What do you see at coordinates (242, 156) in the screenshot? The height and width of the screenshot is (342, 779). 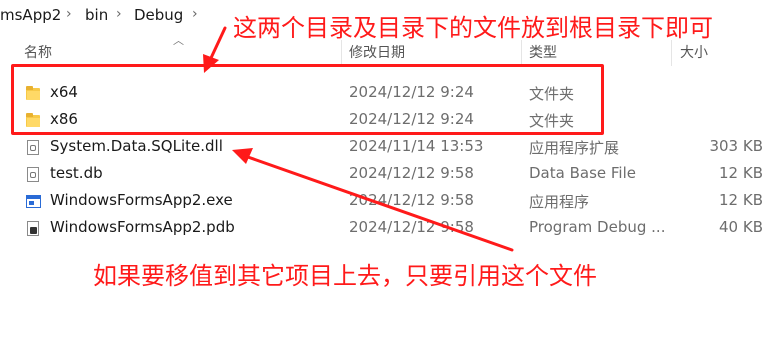 I see `annotation-arrowhead-bottom` at bounding box center [242, 156].